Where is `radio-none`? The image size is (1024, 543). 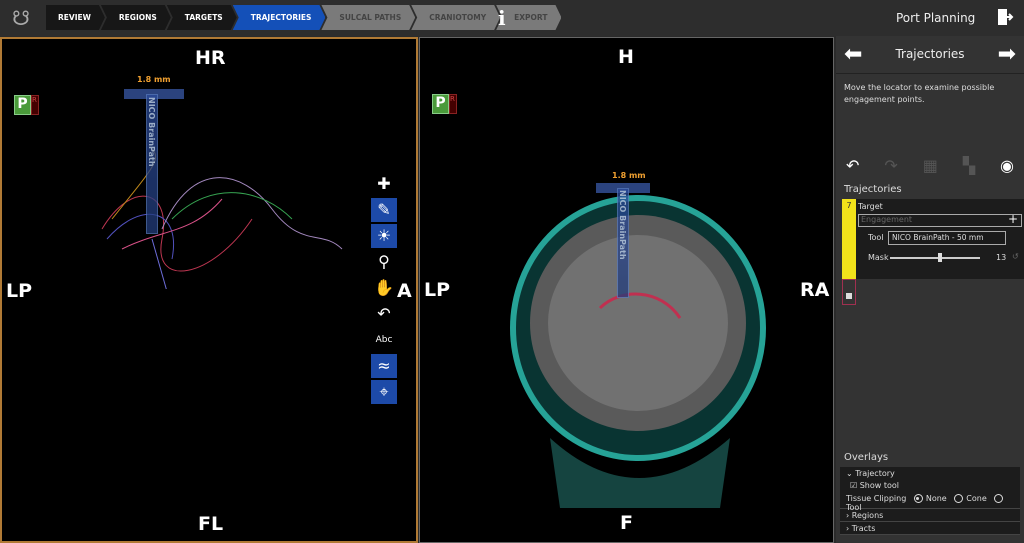
radio-none is located at coordinates (918, 498).